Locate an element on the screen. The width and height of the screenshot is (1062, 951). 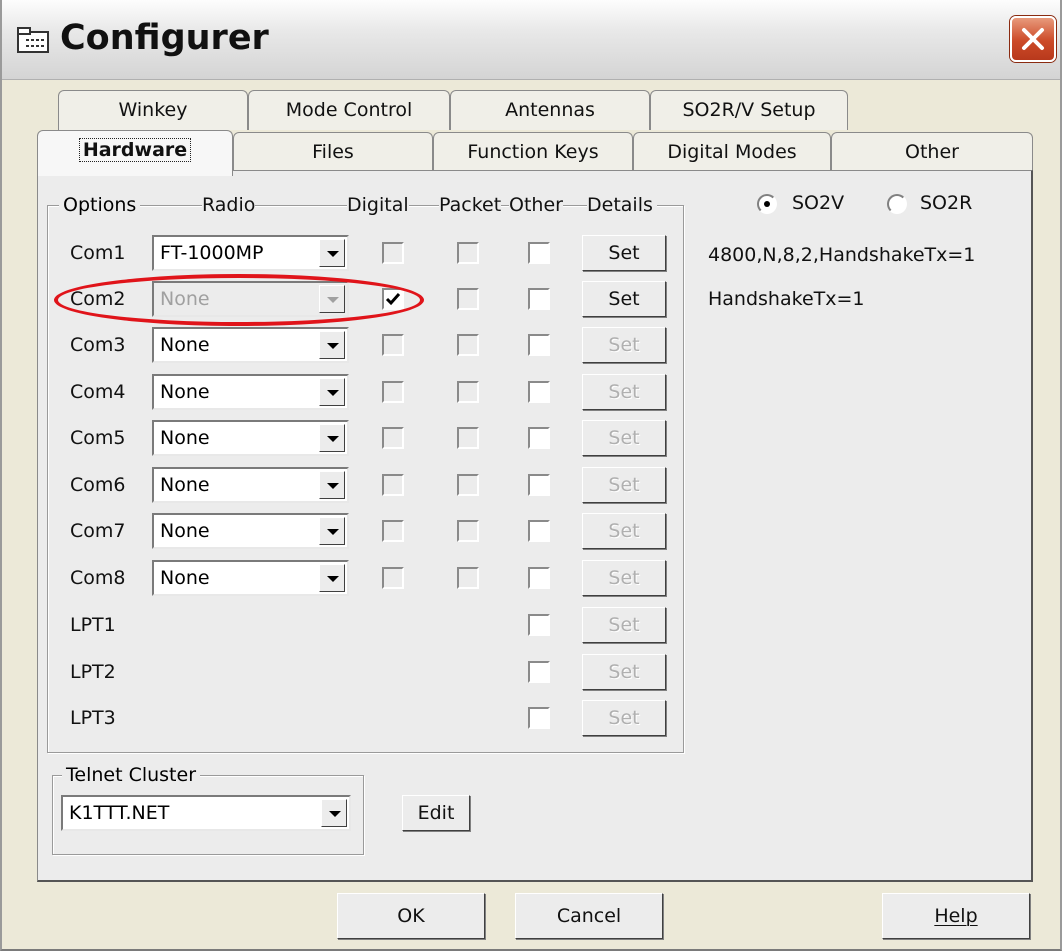
options-legend: Options is located at coordinates (100, 205).